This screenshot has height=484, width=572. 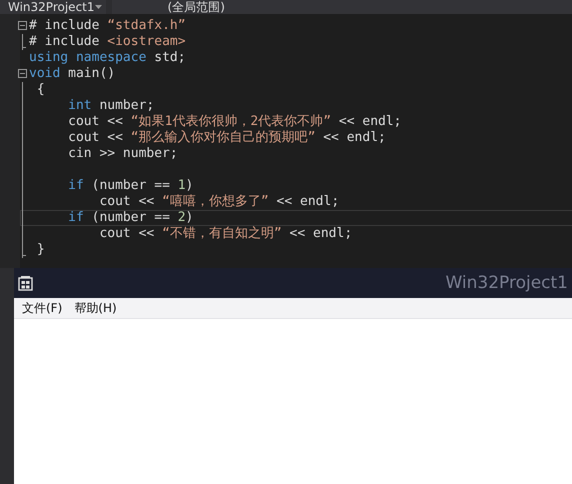 What do you see at coordinates (130, 186) in the screenshot?
I see `code-line: if (number == 1)` at bounding box center [130, 186].